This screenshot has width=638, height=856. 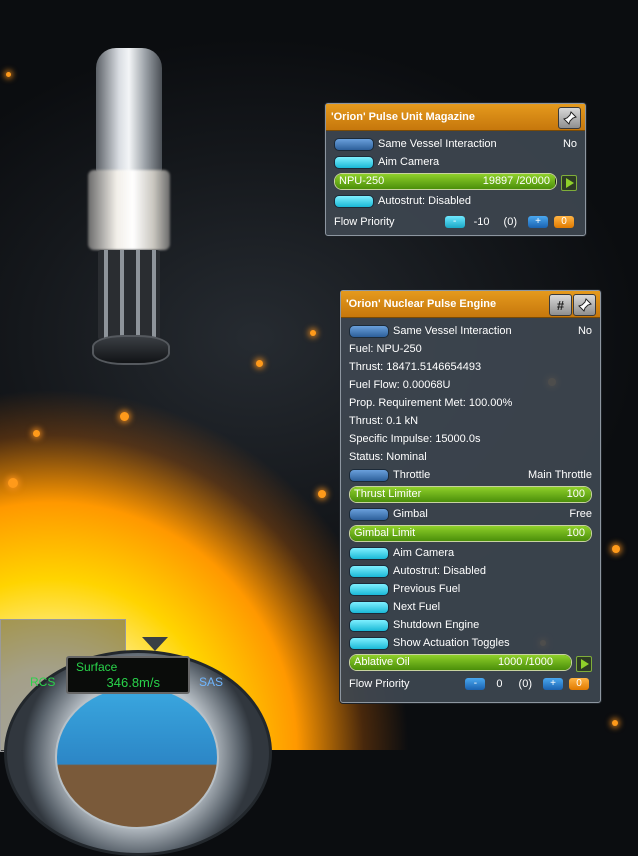 I want to click on thrust-limiter-row: Thrust Limiter 100, so click(x=470, y=494).